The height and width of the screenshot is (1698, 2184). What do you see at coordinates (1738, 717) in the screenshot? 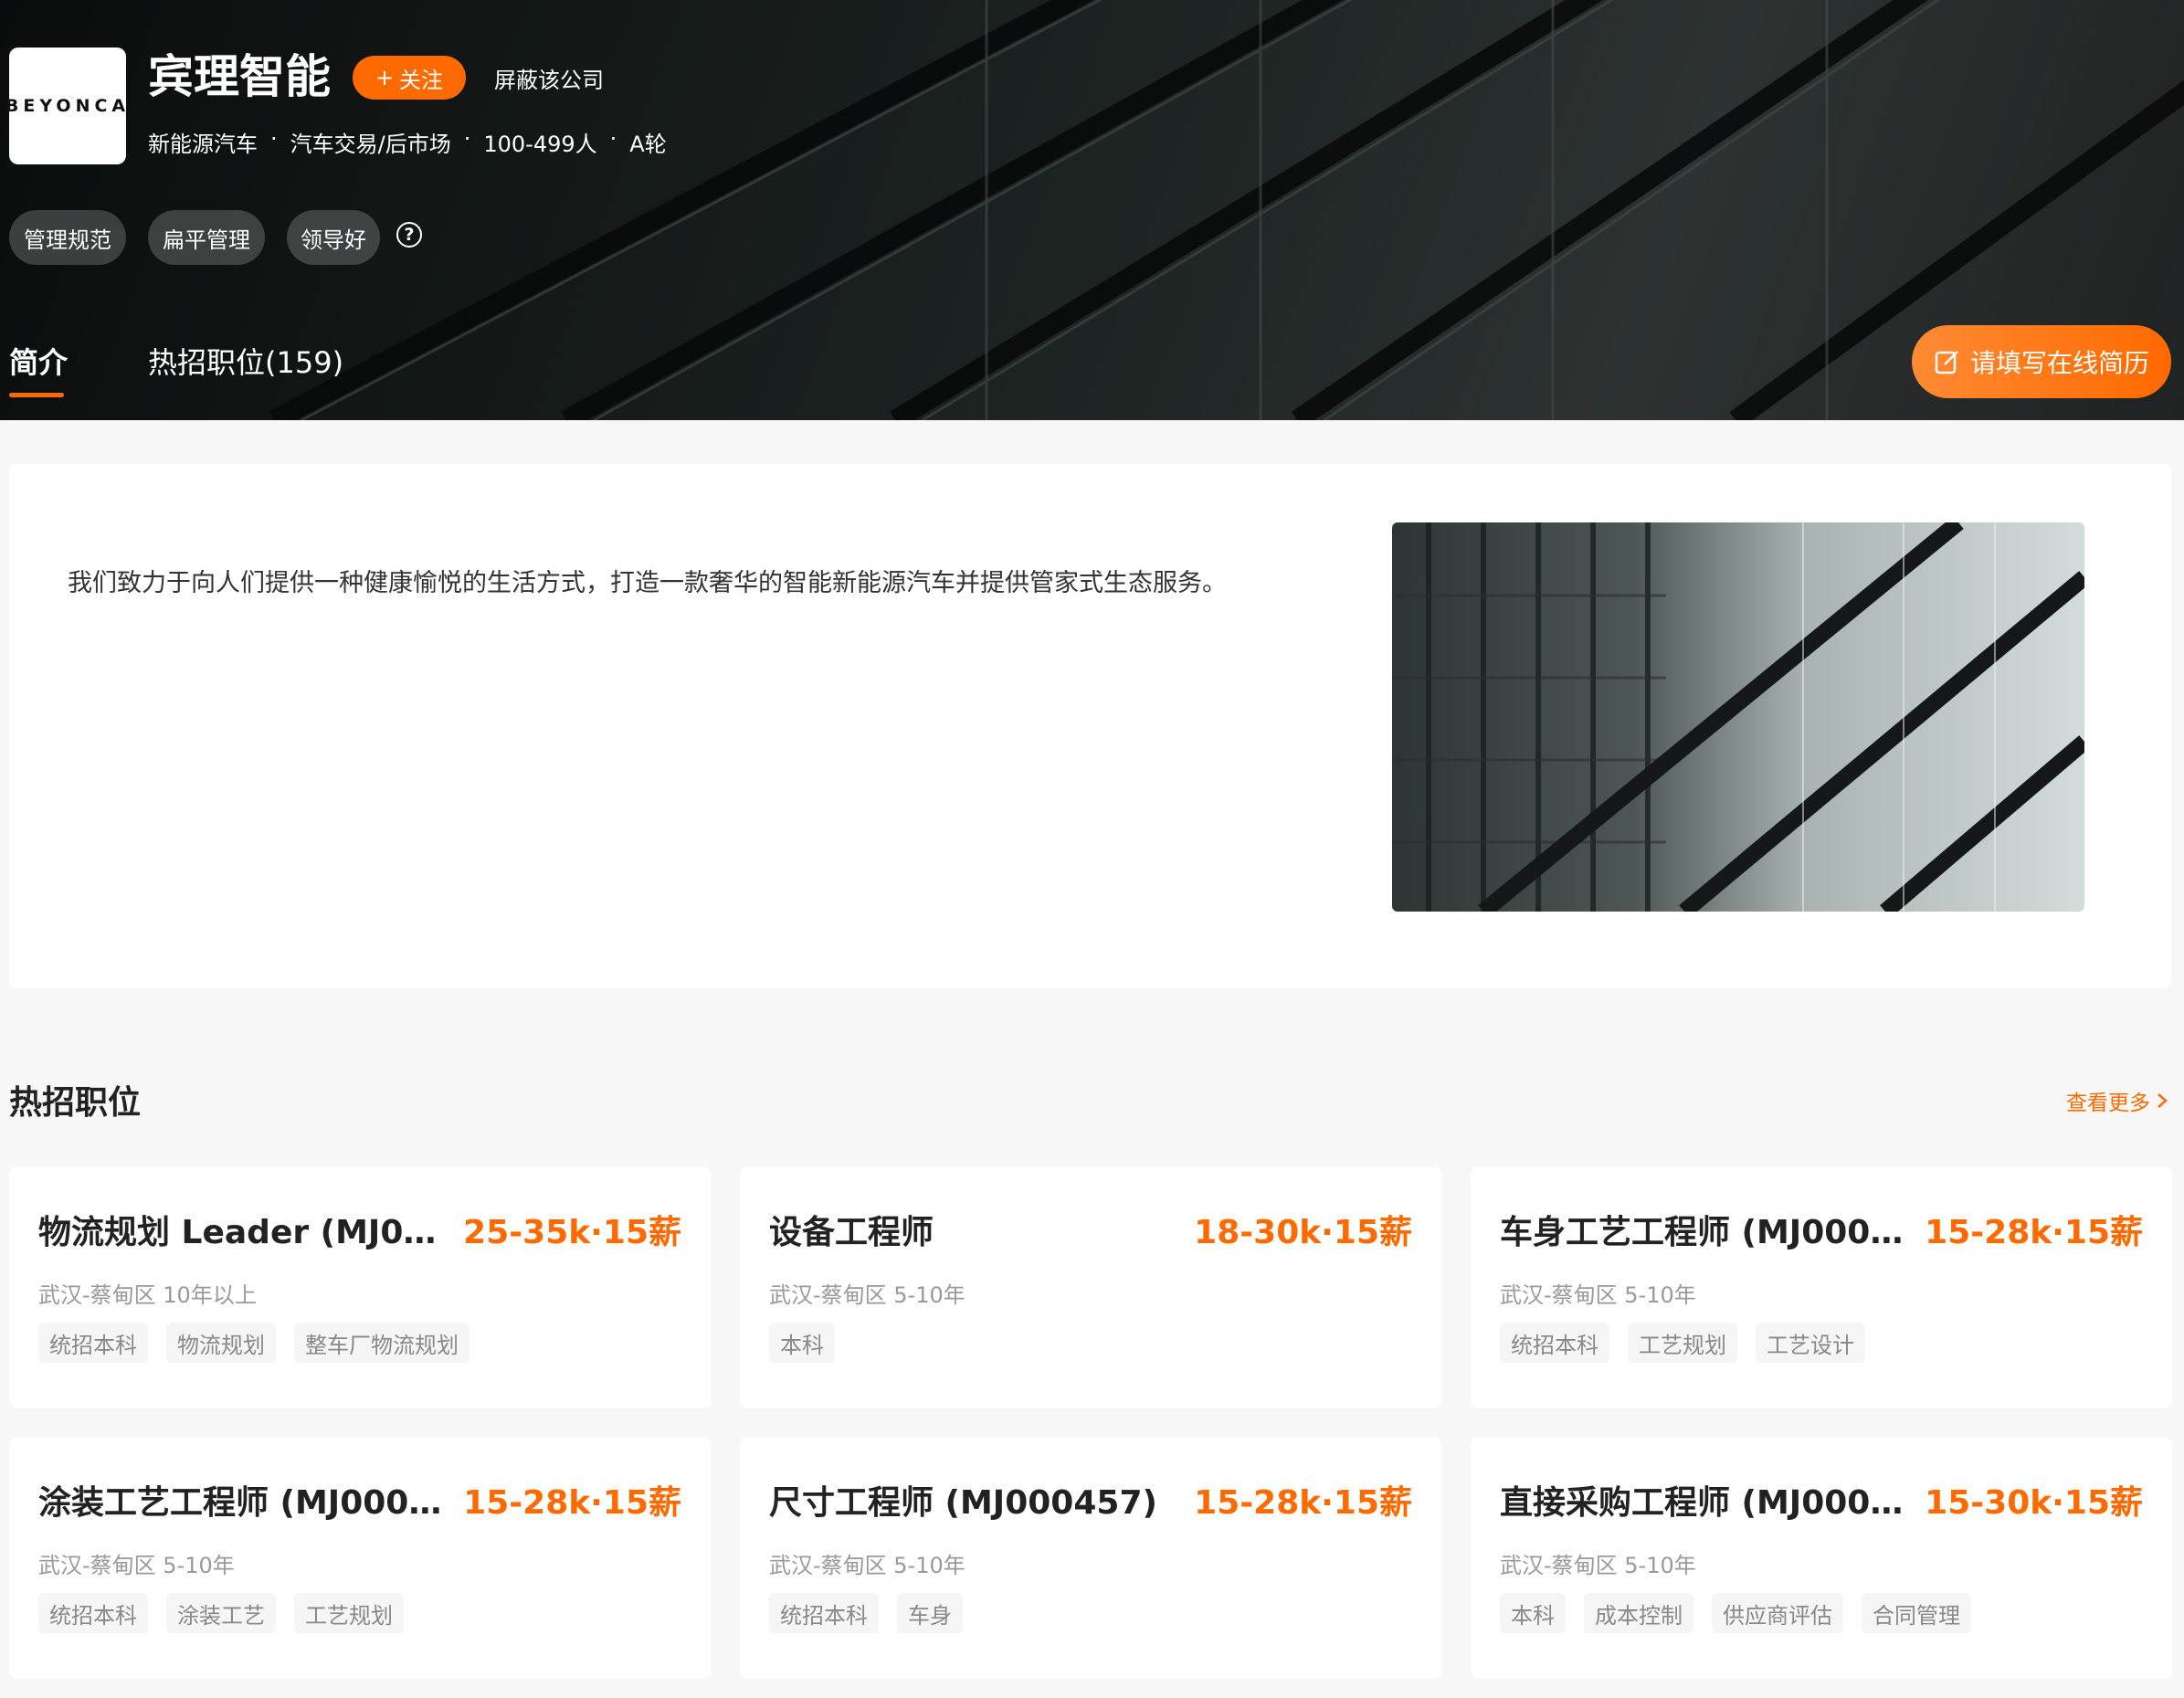
I see `company-photo` at bounding box center [1738, 717].